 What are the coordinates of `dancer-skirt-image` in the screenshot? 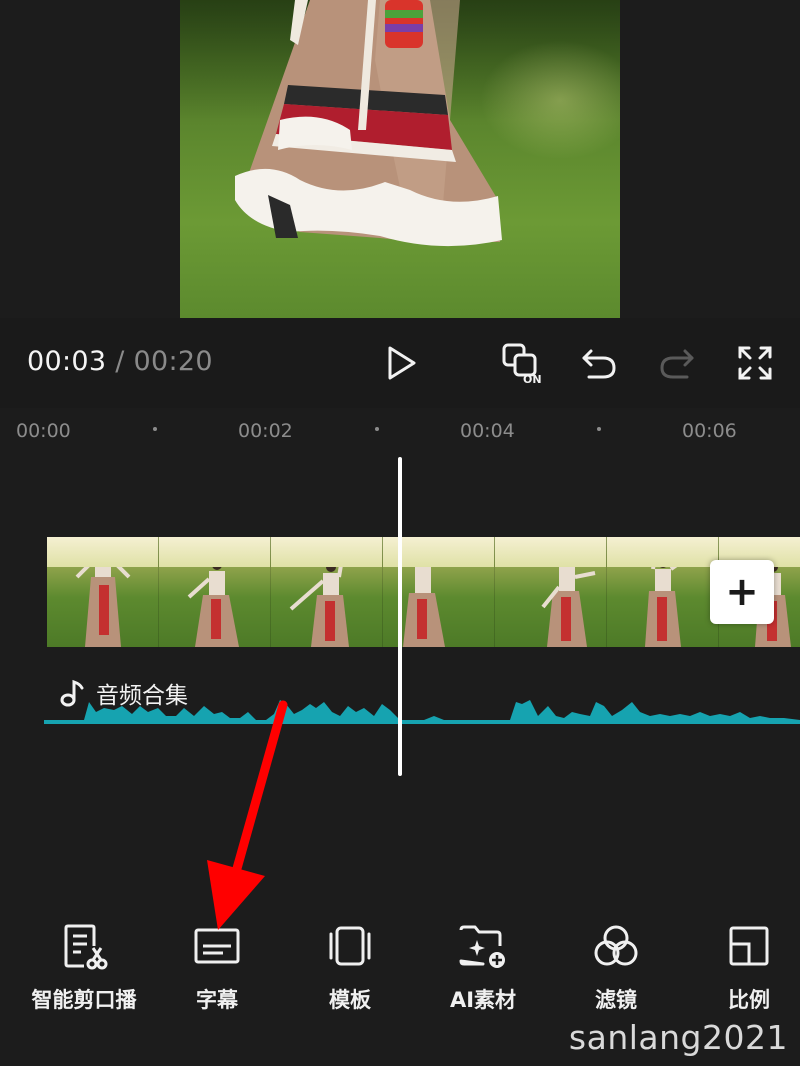 It's located at (368, 123).